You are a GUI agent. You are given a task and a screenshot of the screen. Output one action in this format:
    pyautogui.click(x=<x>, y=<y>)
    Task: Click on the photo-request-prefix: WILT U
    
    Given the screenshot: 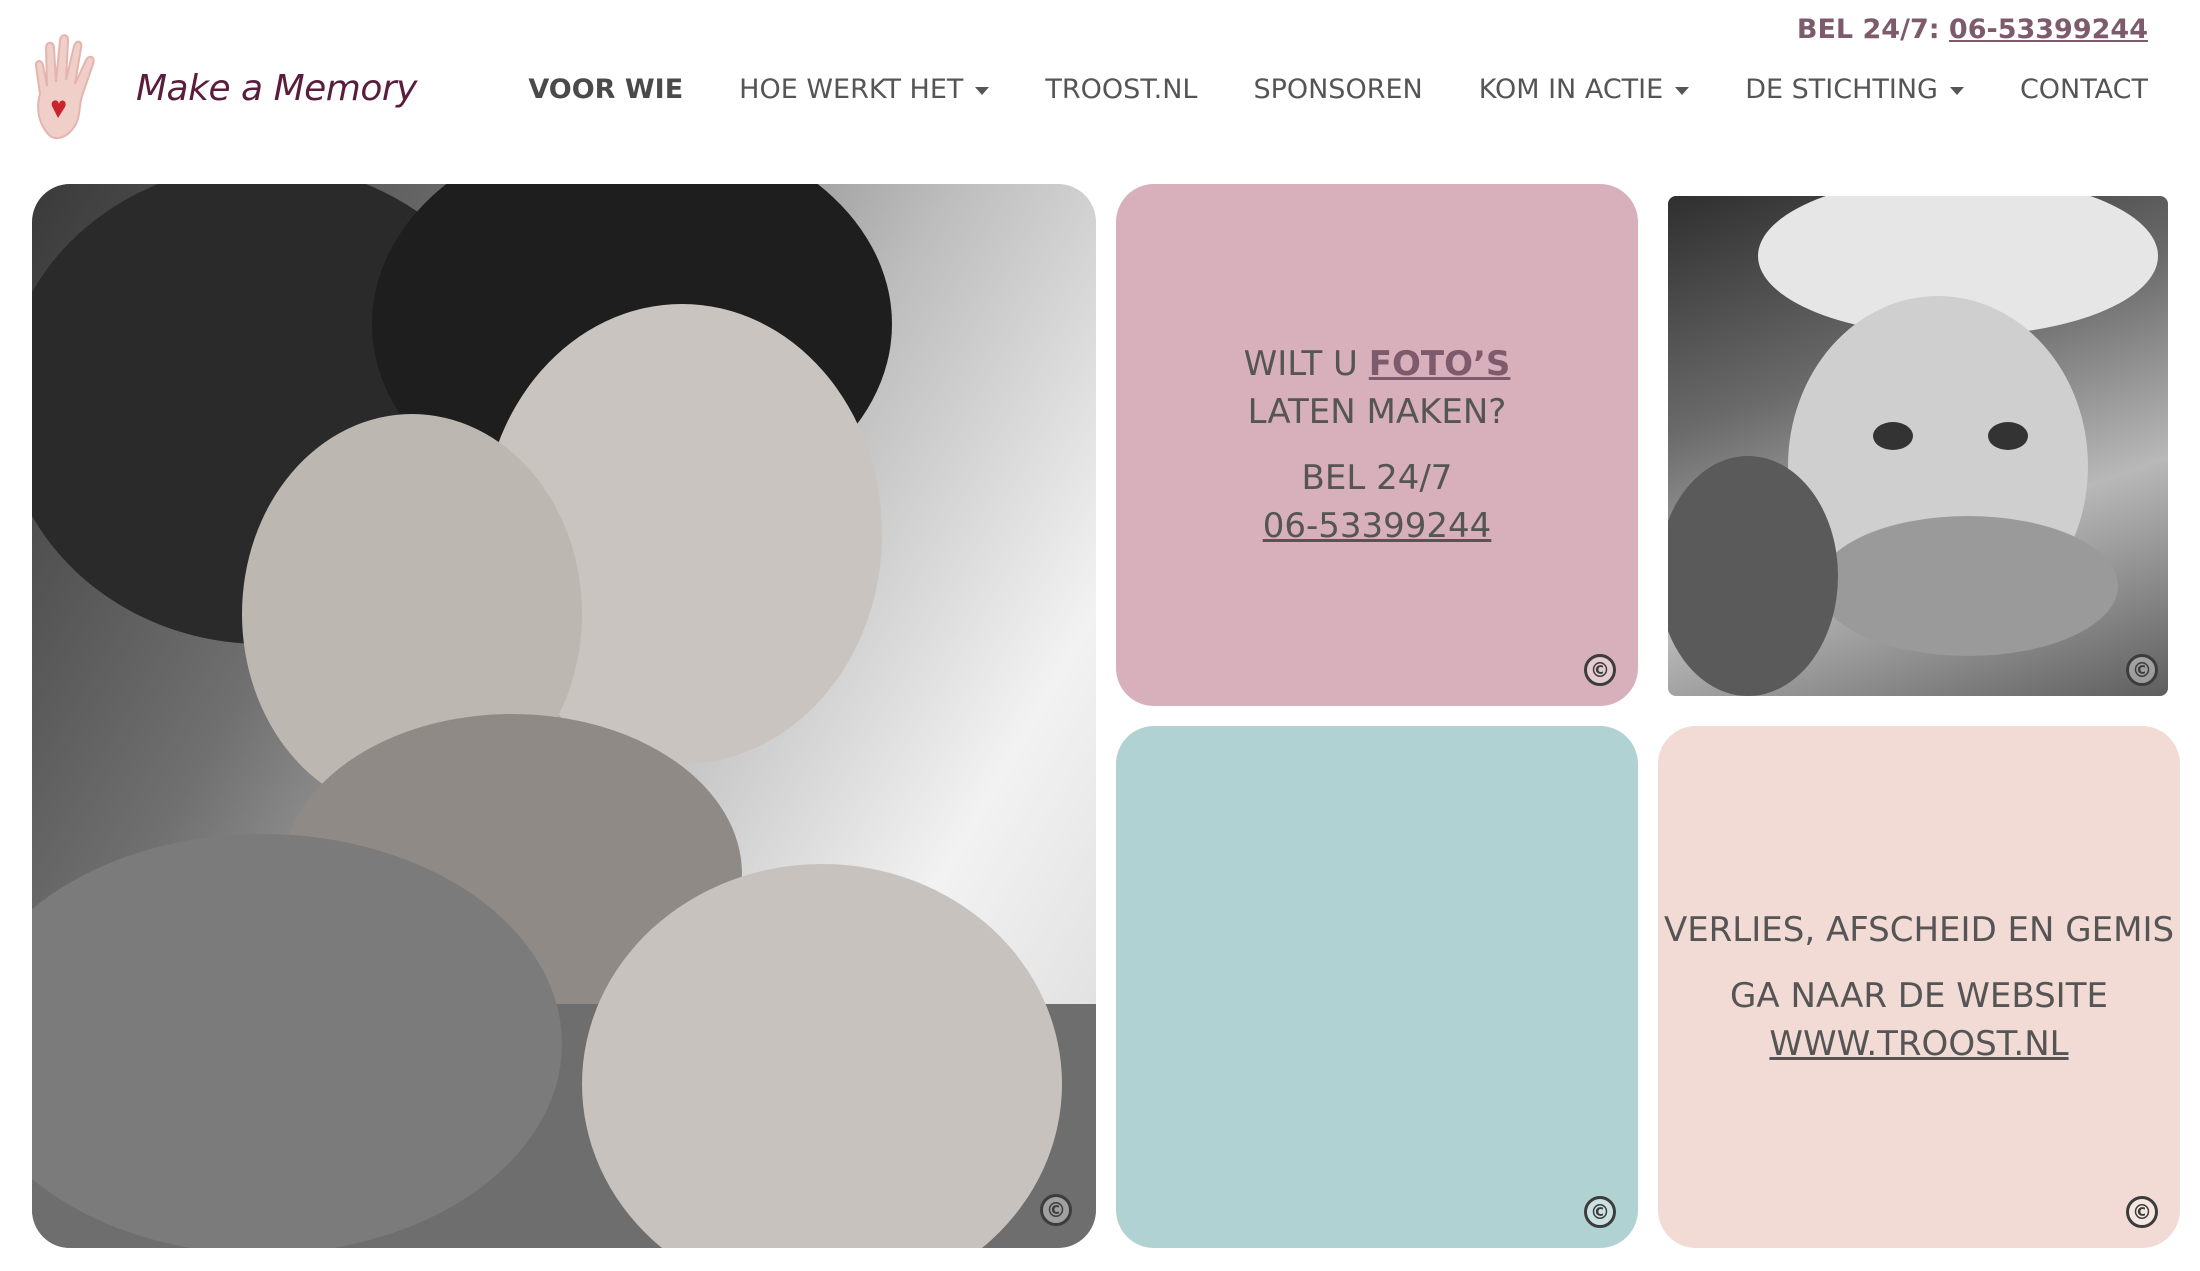 What is the action you would take?
    pyautogui.click(x=1306, y=364)
    